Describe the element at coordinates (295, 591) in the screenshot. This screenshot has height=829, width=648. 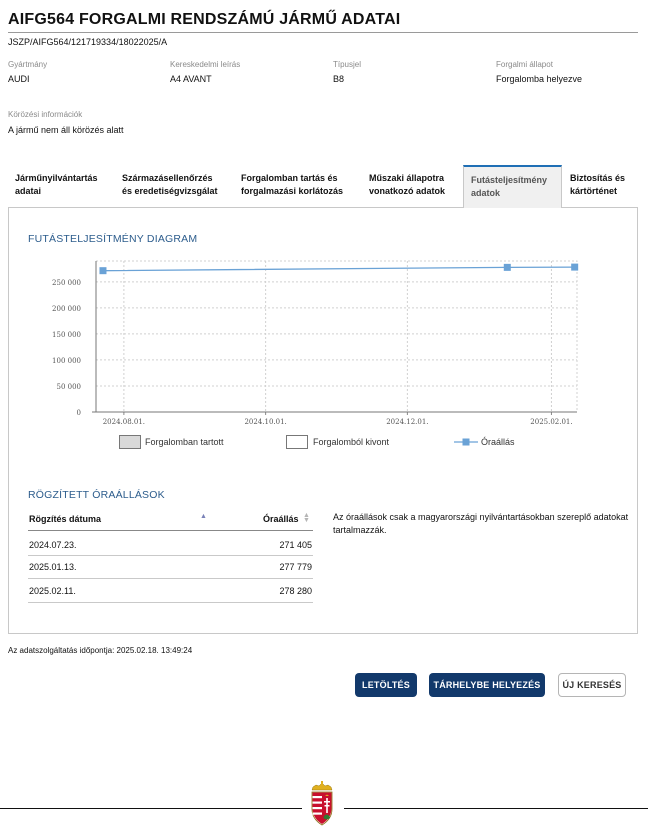
I see `row-odometer: 278 280` at that location.